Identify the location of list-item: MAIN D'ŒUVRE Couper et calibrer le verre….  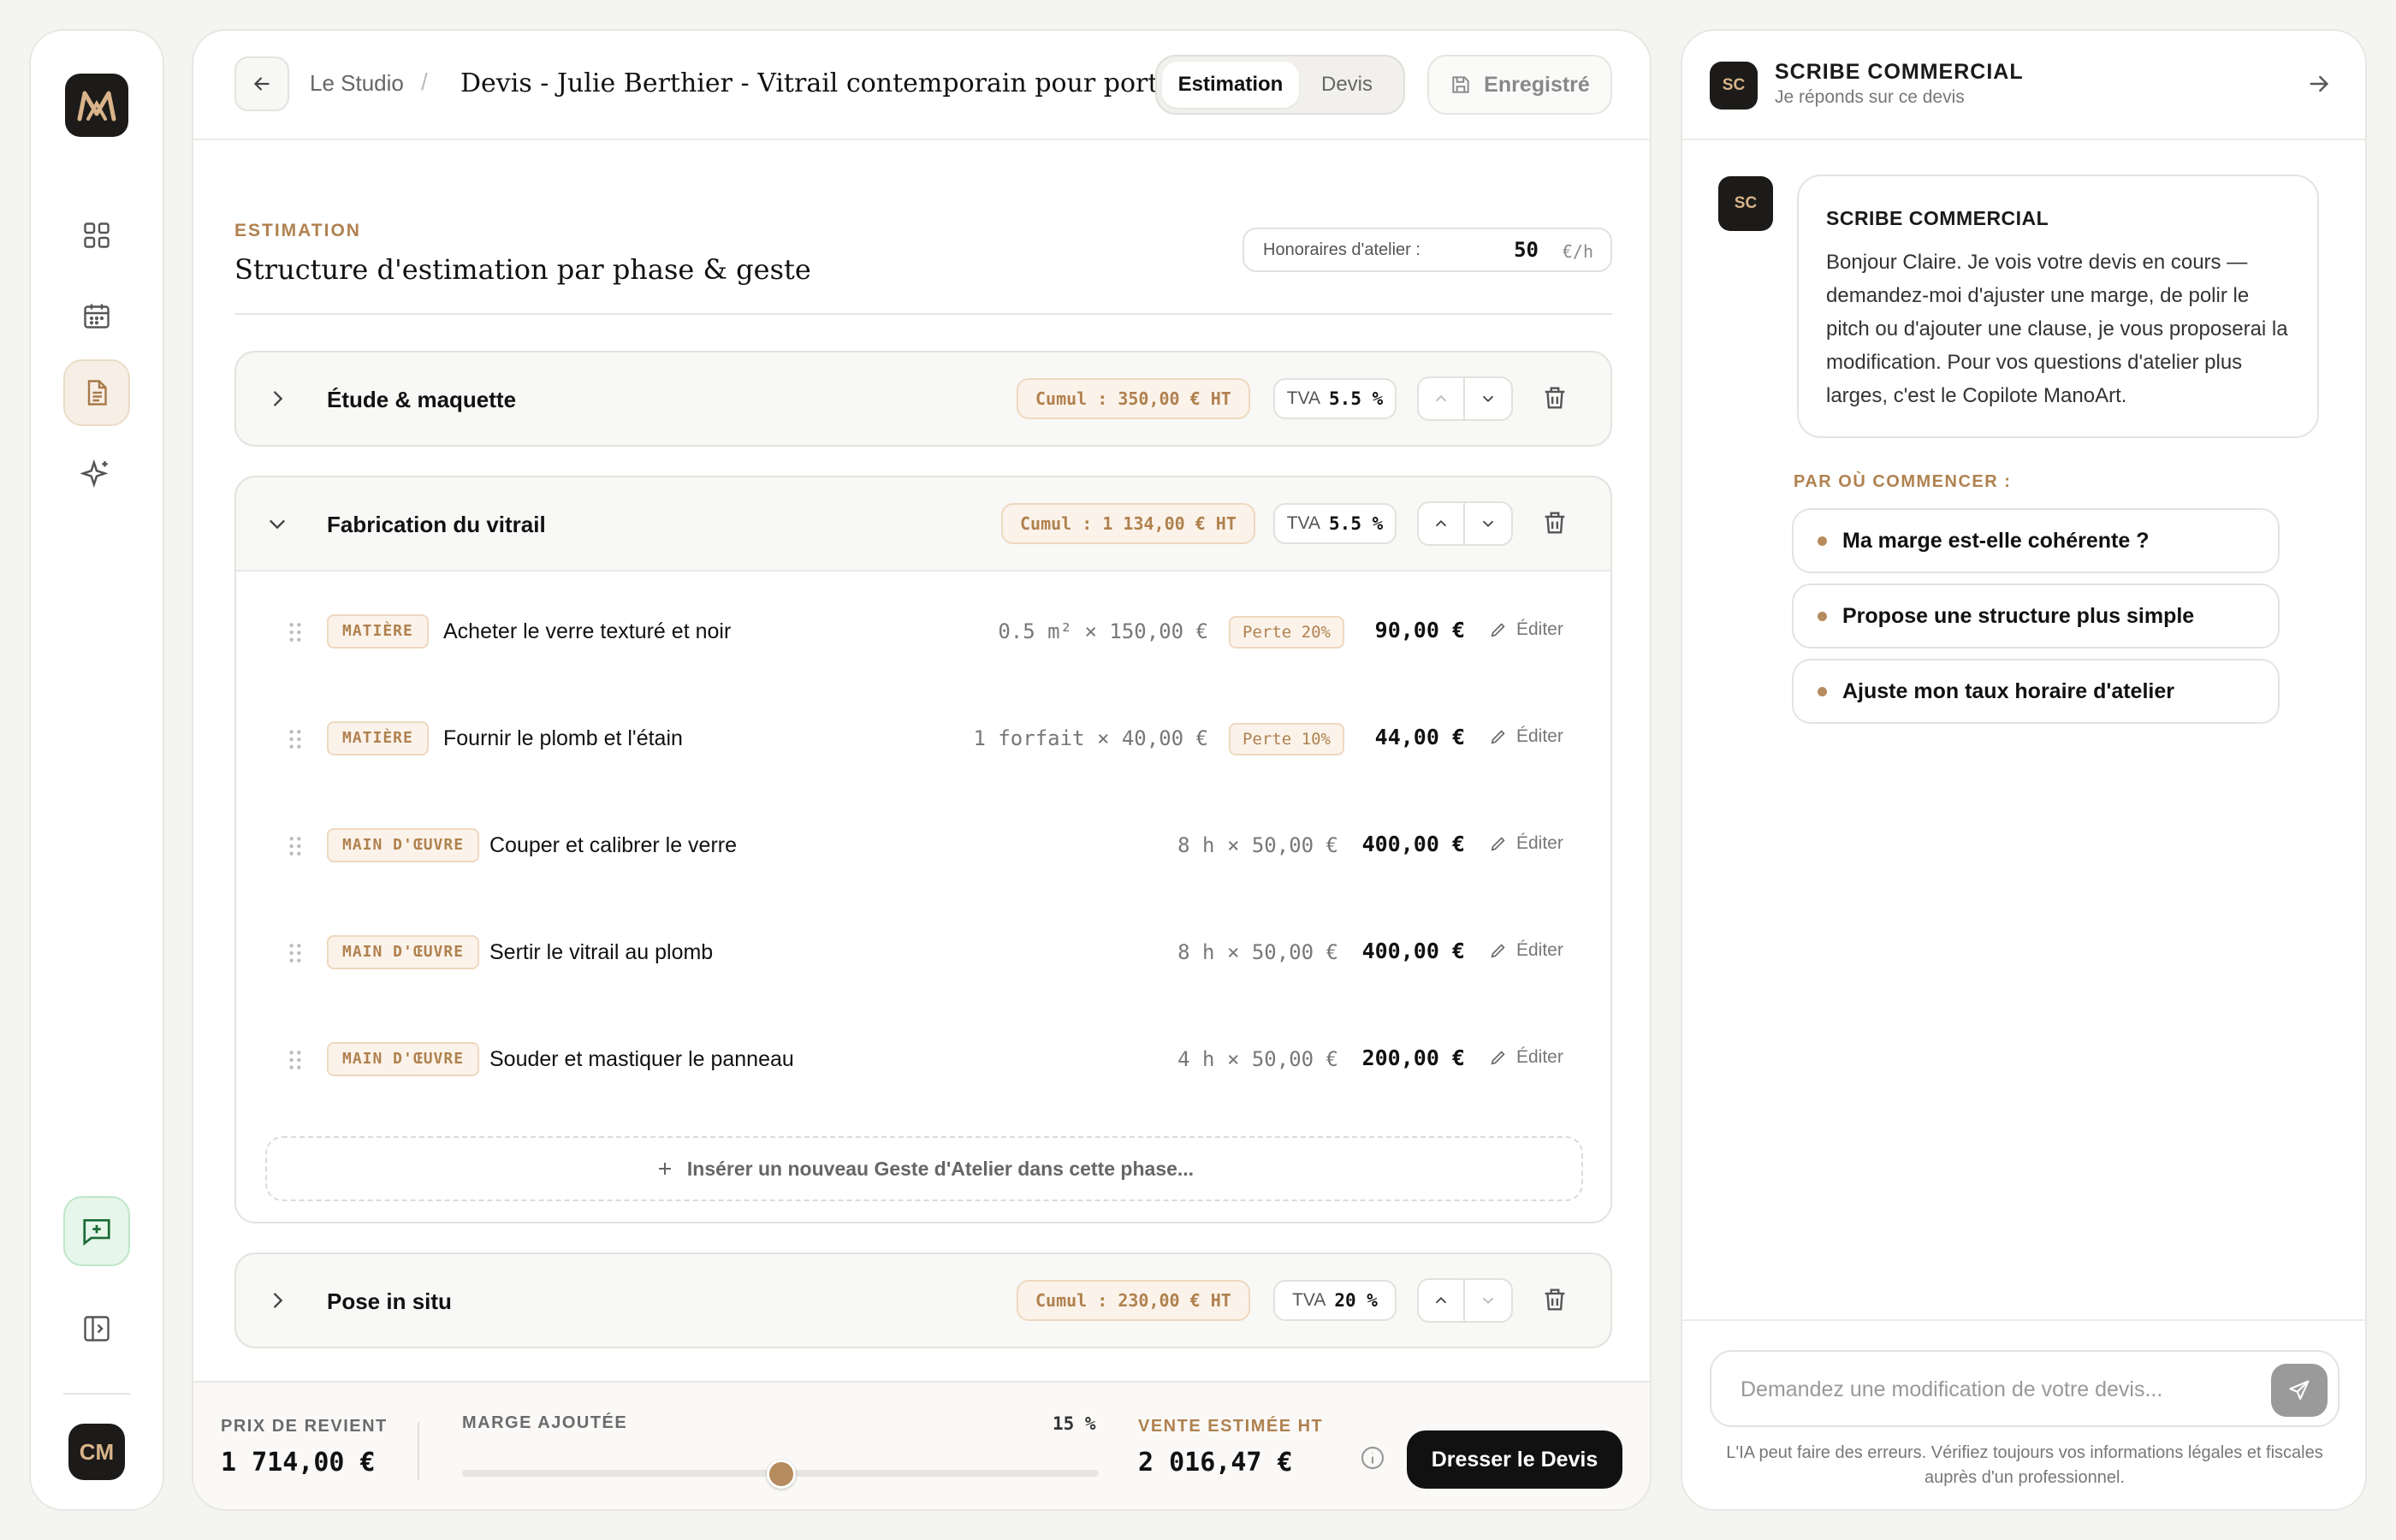
(923, 845).